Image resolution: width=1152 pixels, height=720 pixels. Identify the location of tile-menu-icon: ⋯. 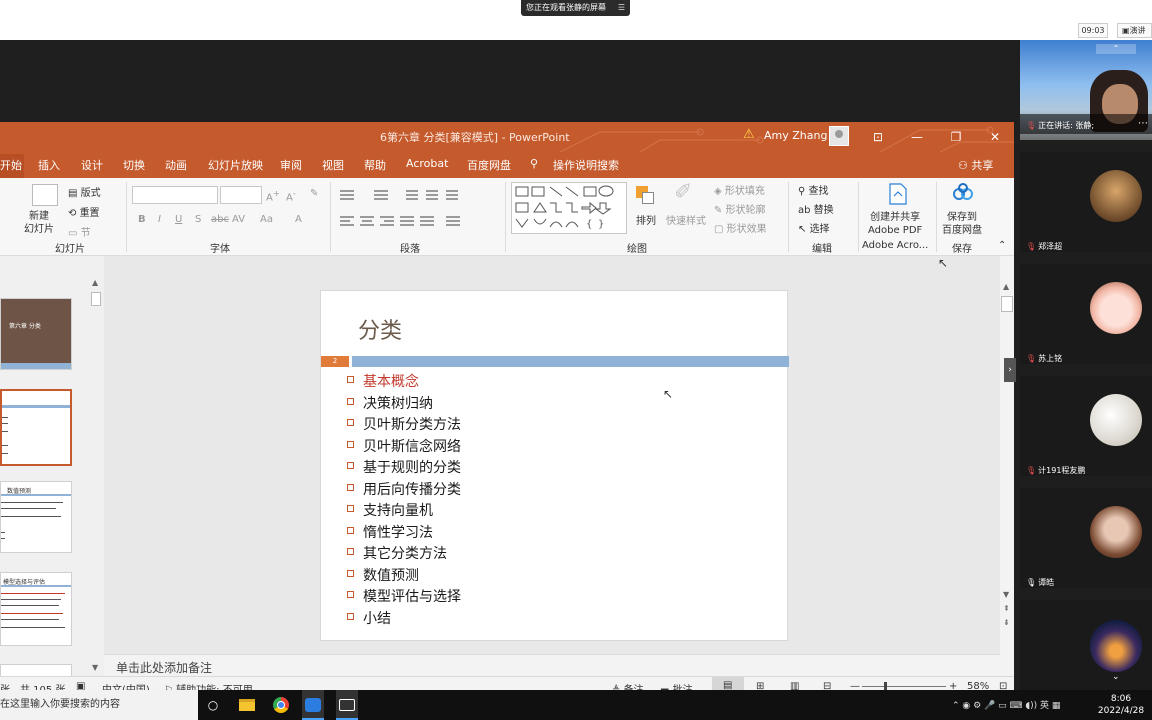
(1143, 123).